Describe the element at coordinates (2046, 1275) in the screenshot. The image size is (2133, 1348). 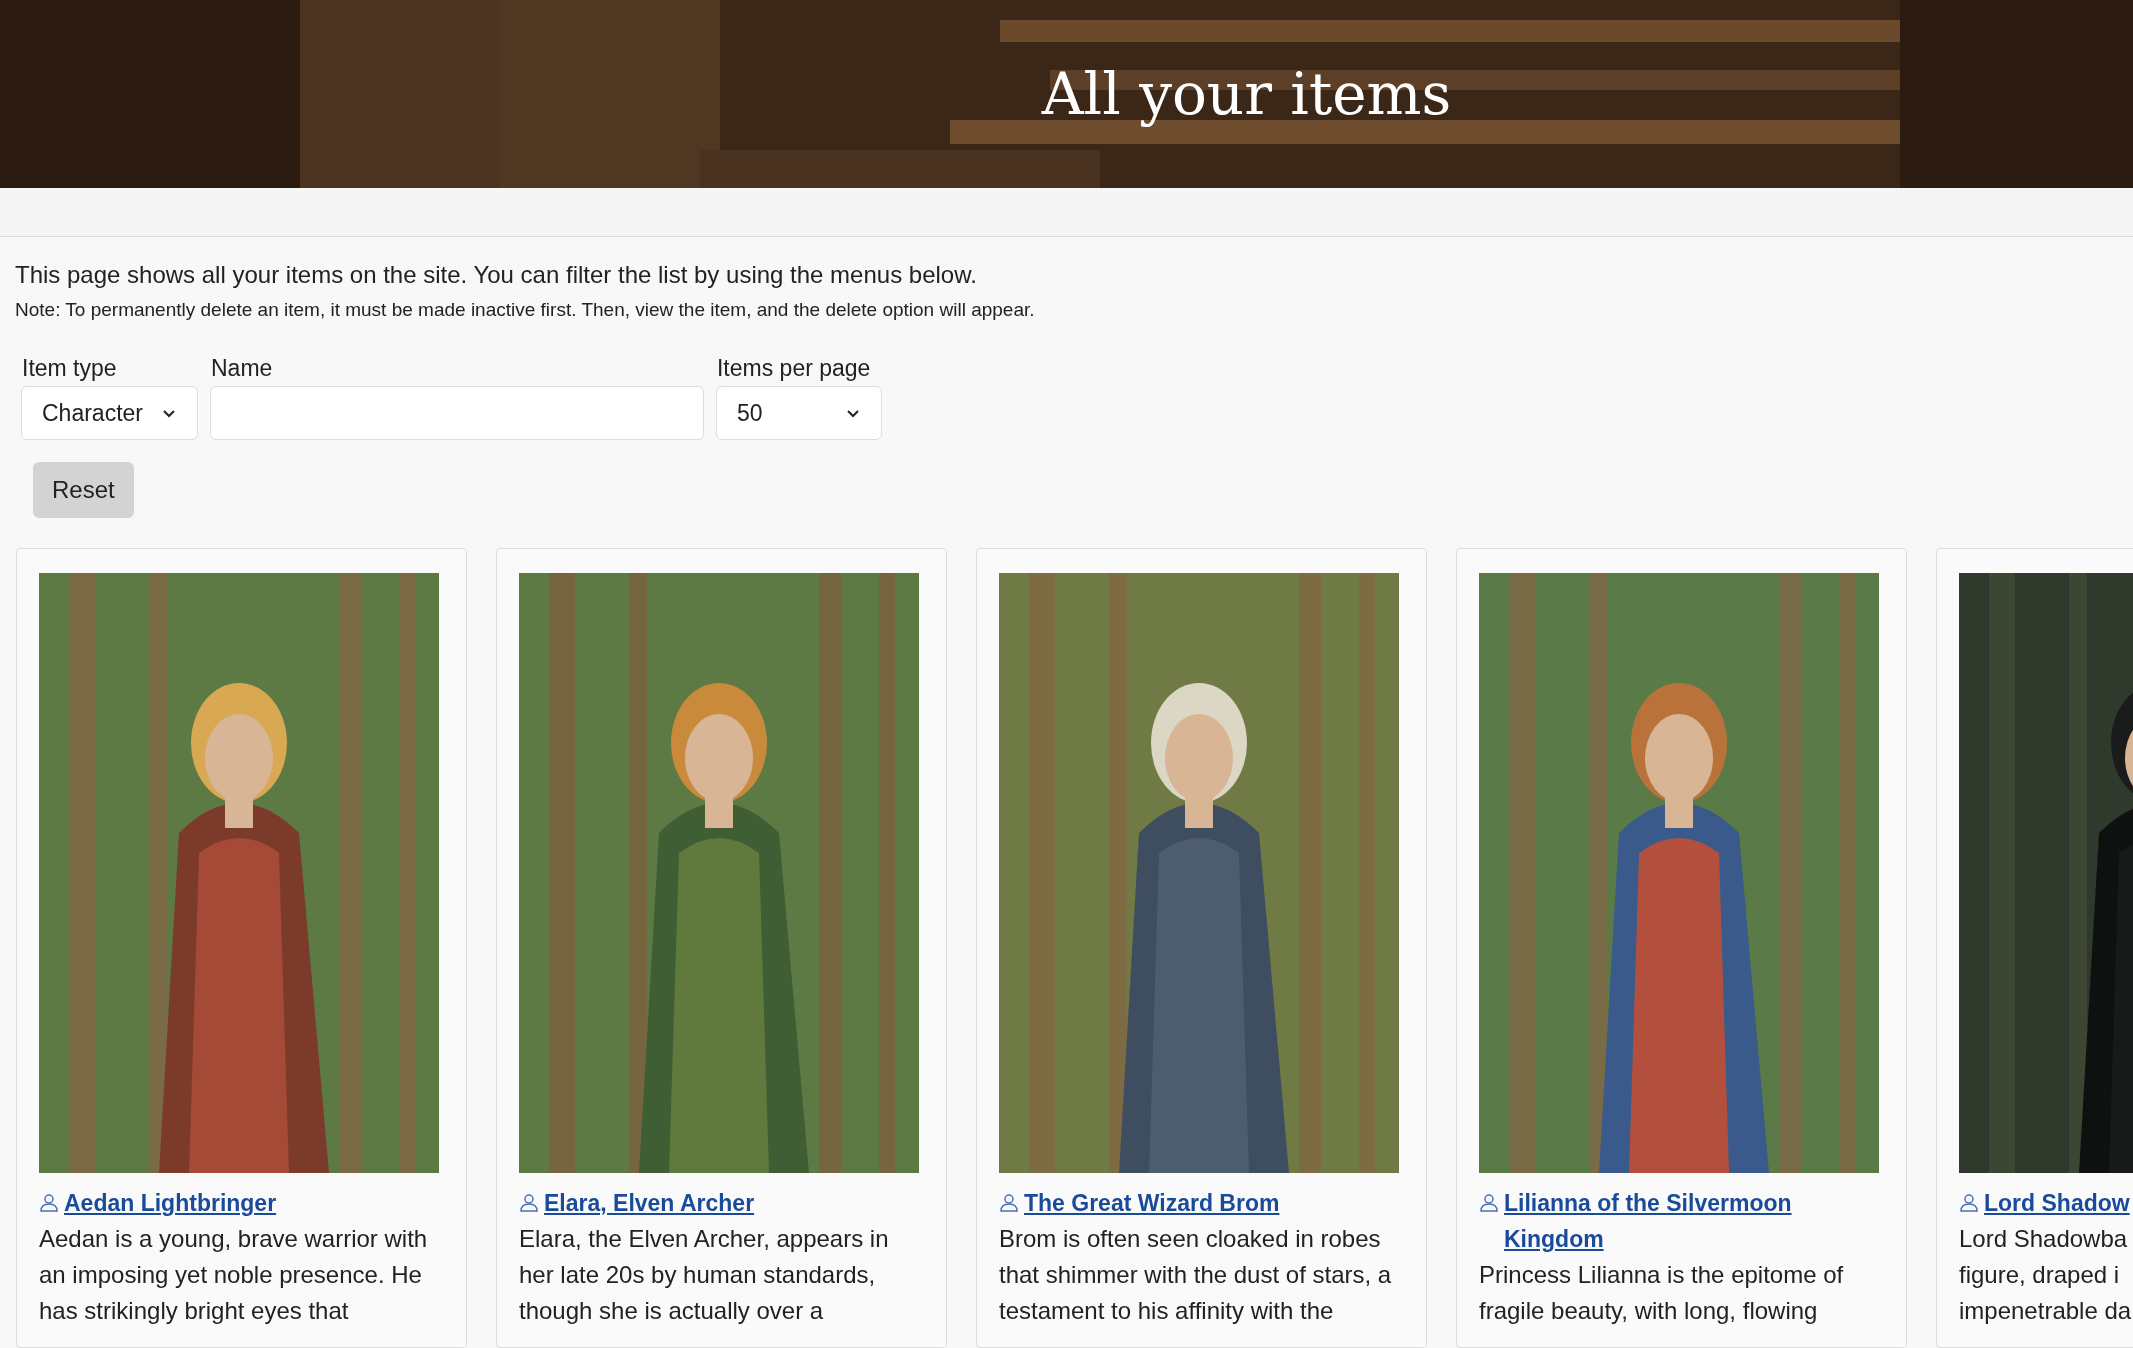
I see `item-description: Lord Shadowba figure, draped i impenetrable da` at that location.